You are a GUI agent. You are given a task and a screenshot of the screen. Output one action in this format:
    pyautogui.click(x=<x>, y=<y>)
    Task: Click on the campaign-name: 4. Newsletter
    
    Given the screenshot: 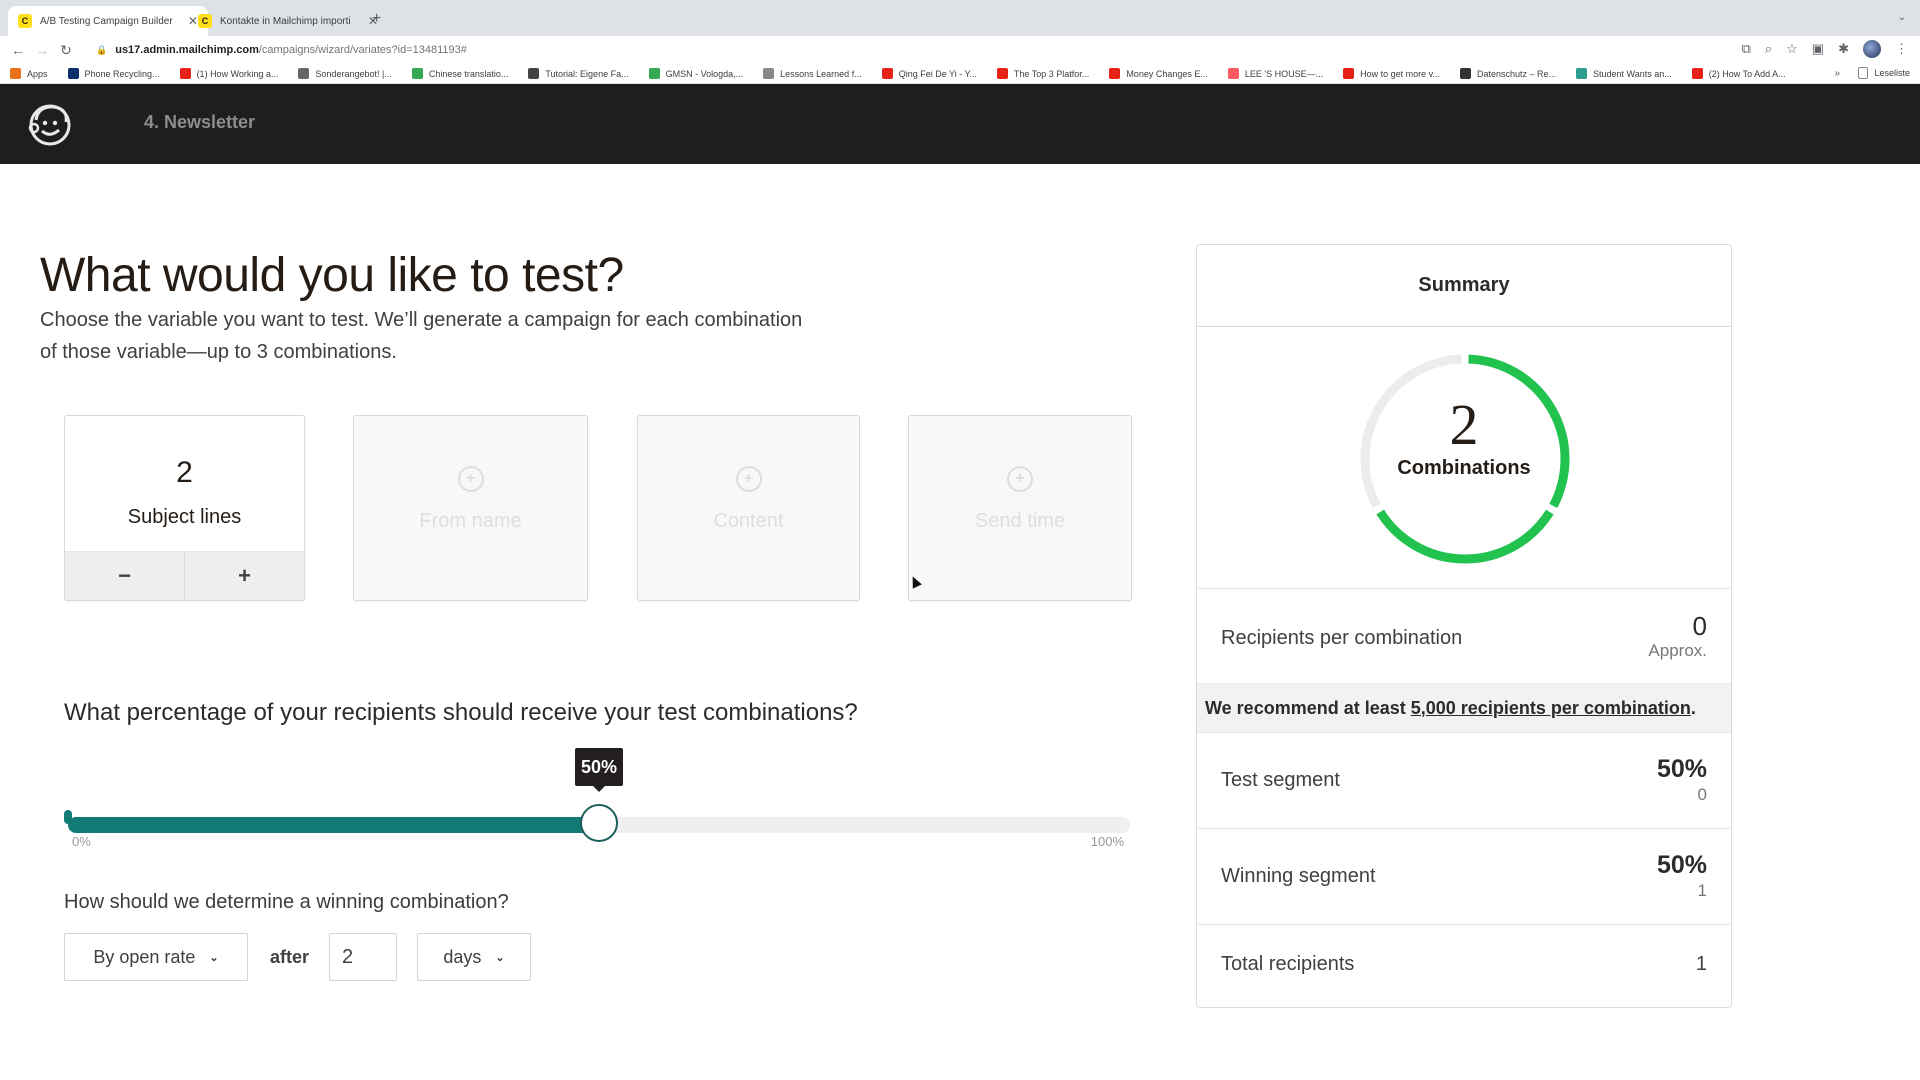 What is the action you would take?
    pyautogui.click(x=200, y=122)
    